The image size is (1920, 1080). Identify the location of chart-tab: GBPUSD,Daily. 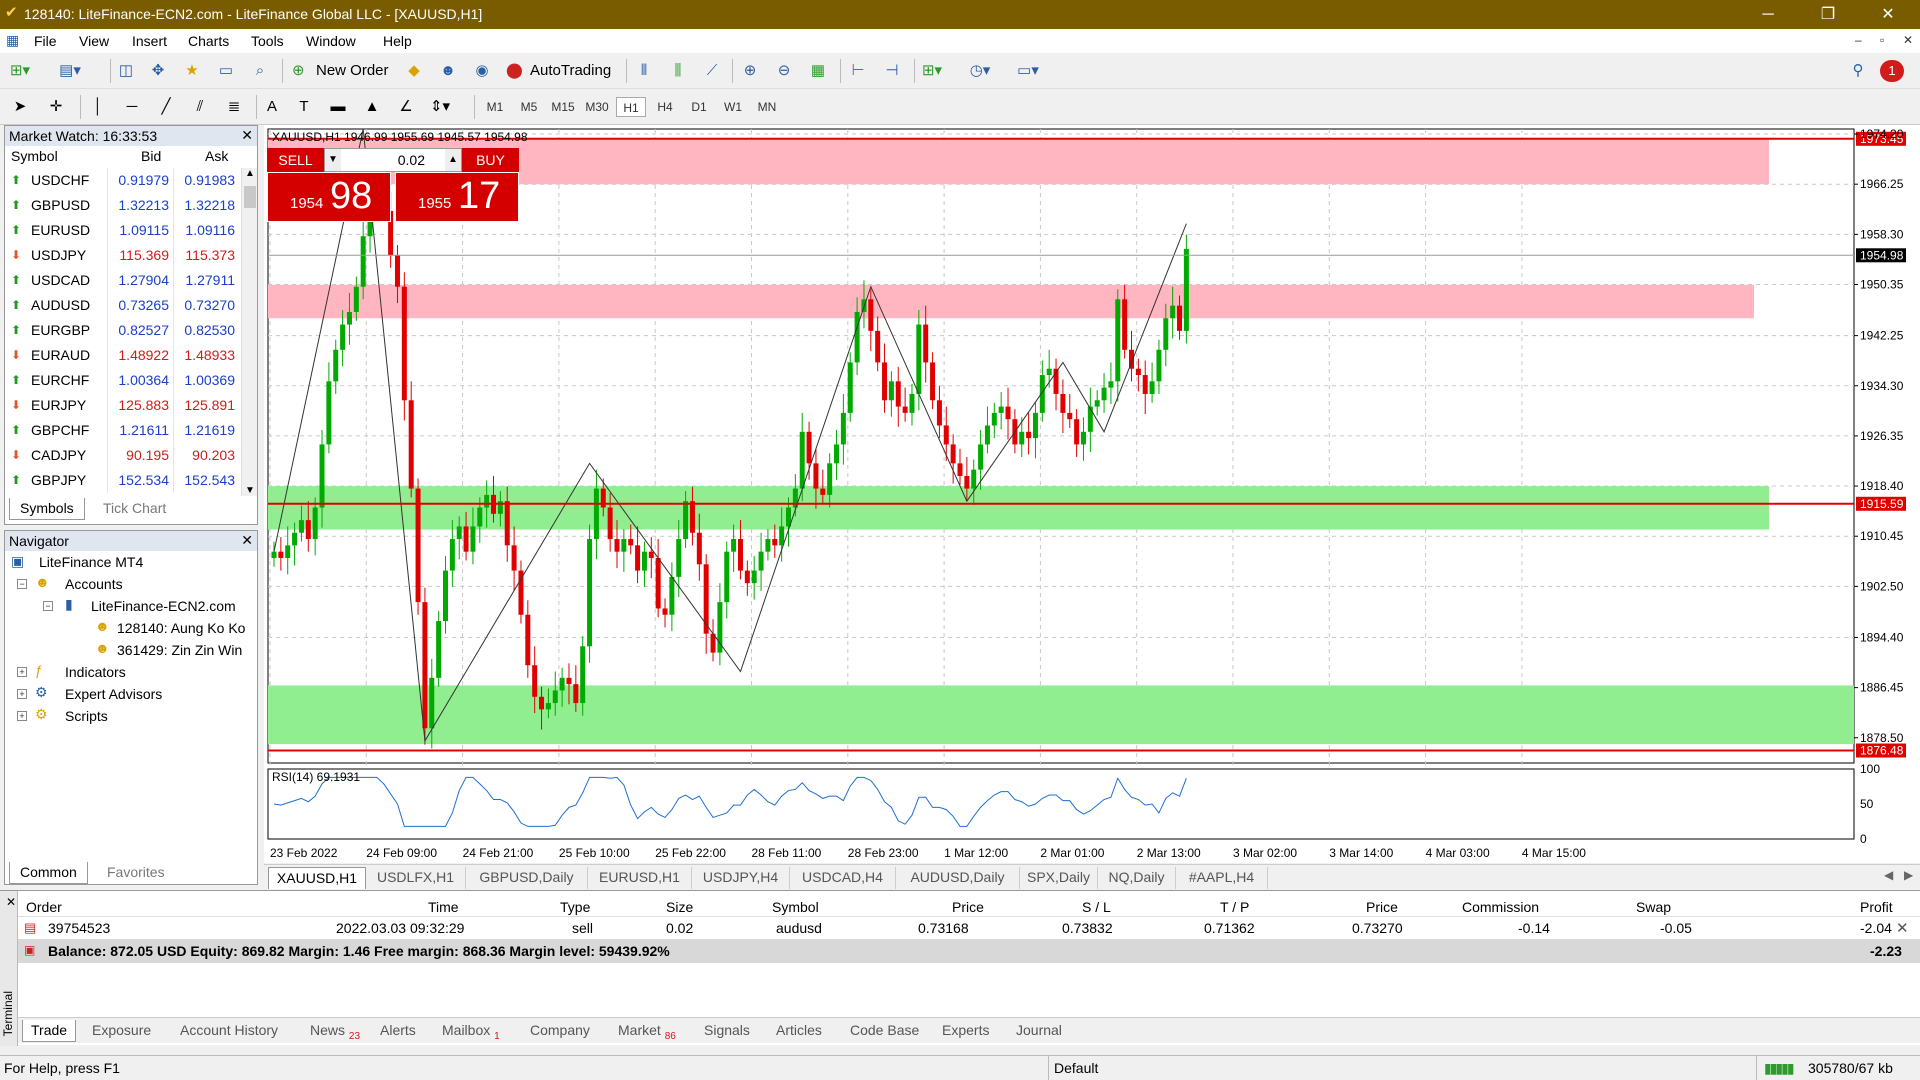
(527, 878).